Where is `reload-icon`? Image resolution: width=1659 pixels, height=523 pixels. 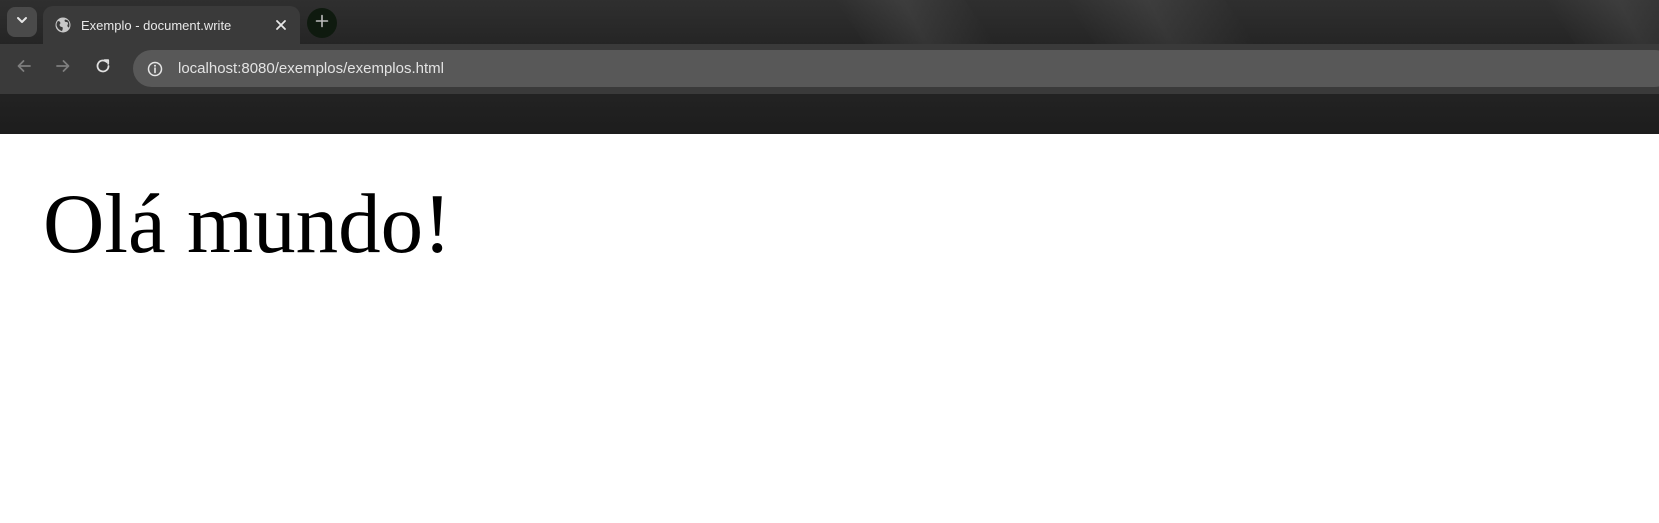 reload-icon is located at coordinates (103, 68).